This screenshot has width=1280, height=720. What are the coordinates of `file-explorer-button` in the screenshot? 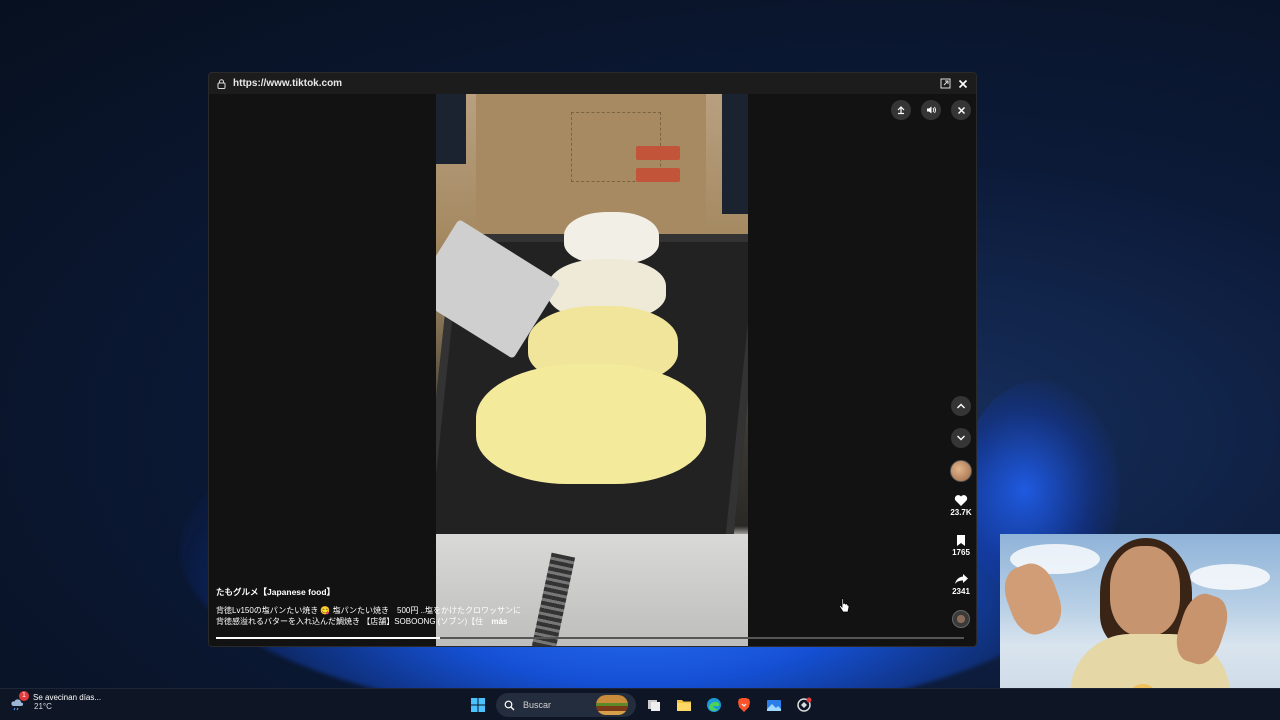 It's located at (684, 705).